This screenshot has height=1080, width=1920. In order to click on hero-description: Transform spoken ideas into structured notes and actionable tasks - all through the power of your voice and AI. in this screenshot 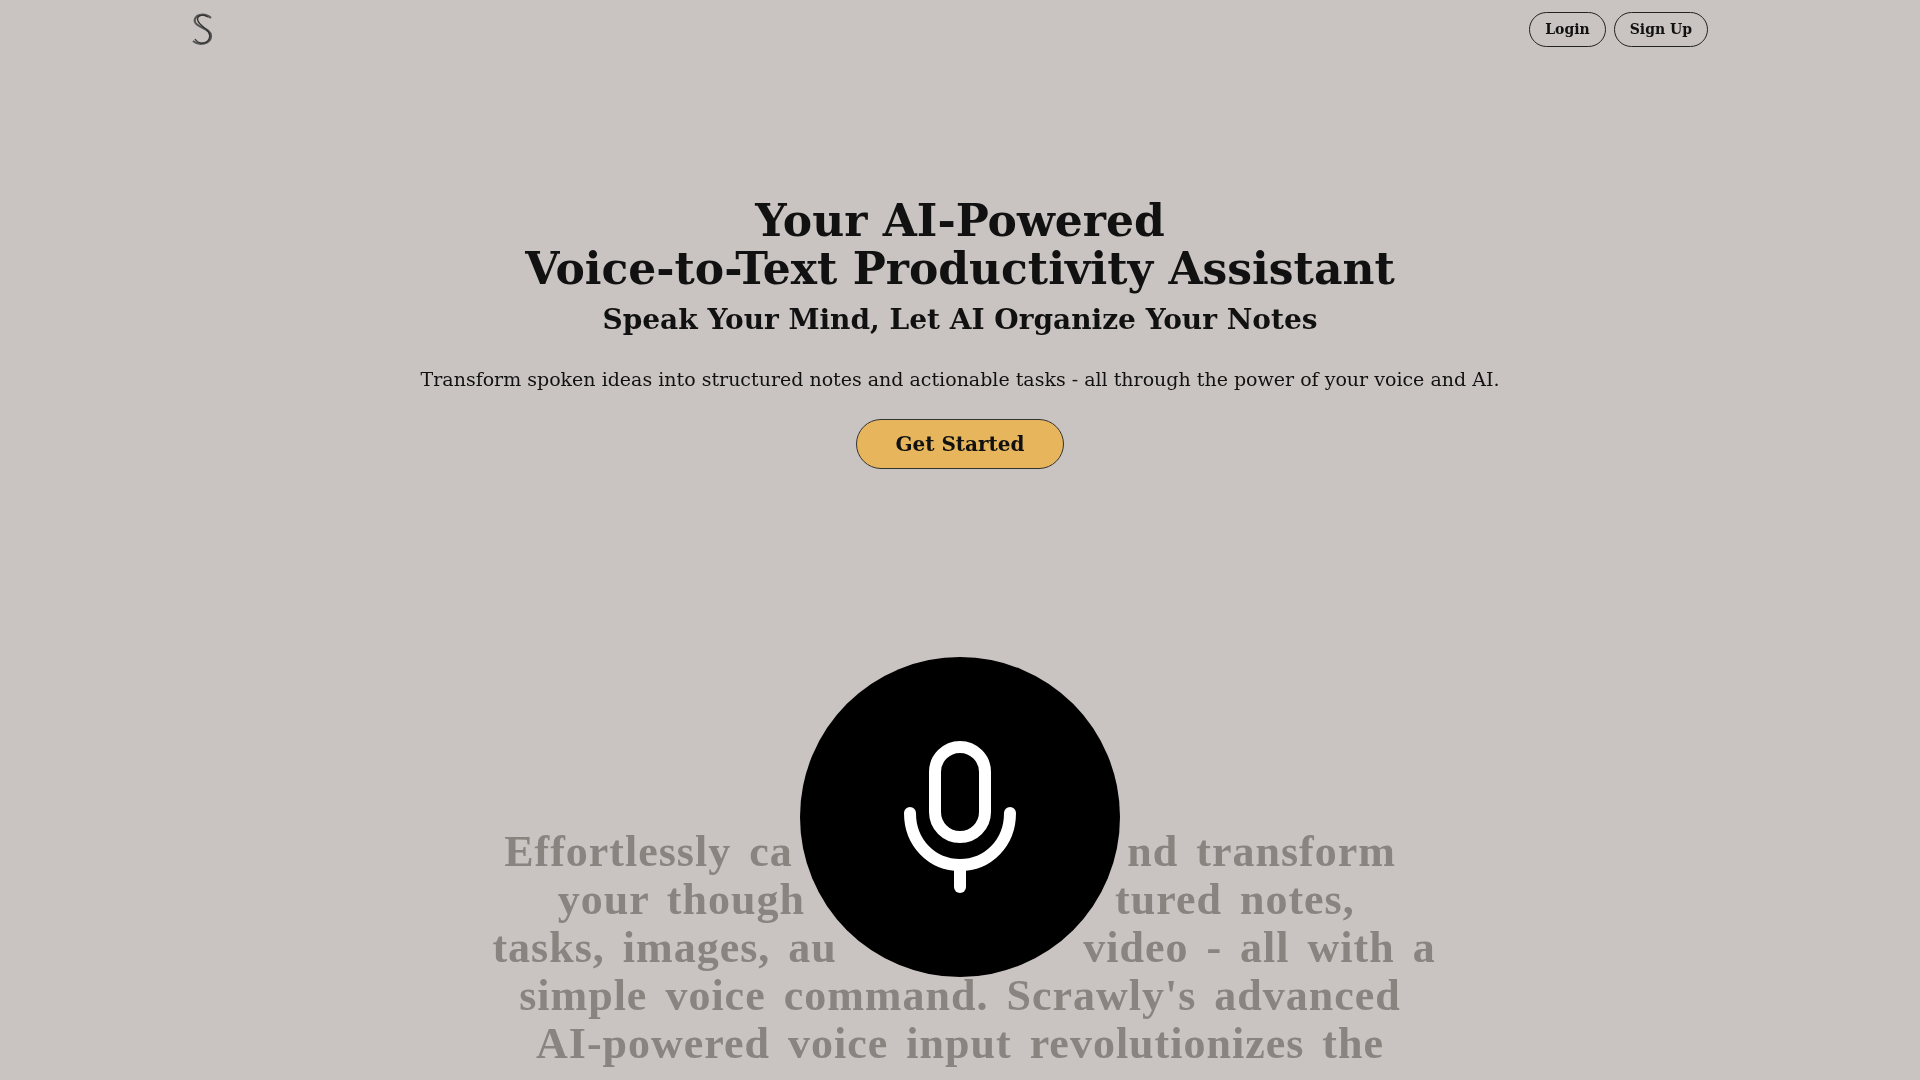, I will do `click(960, 379)`.